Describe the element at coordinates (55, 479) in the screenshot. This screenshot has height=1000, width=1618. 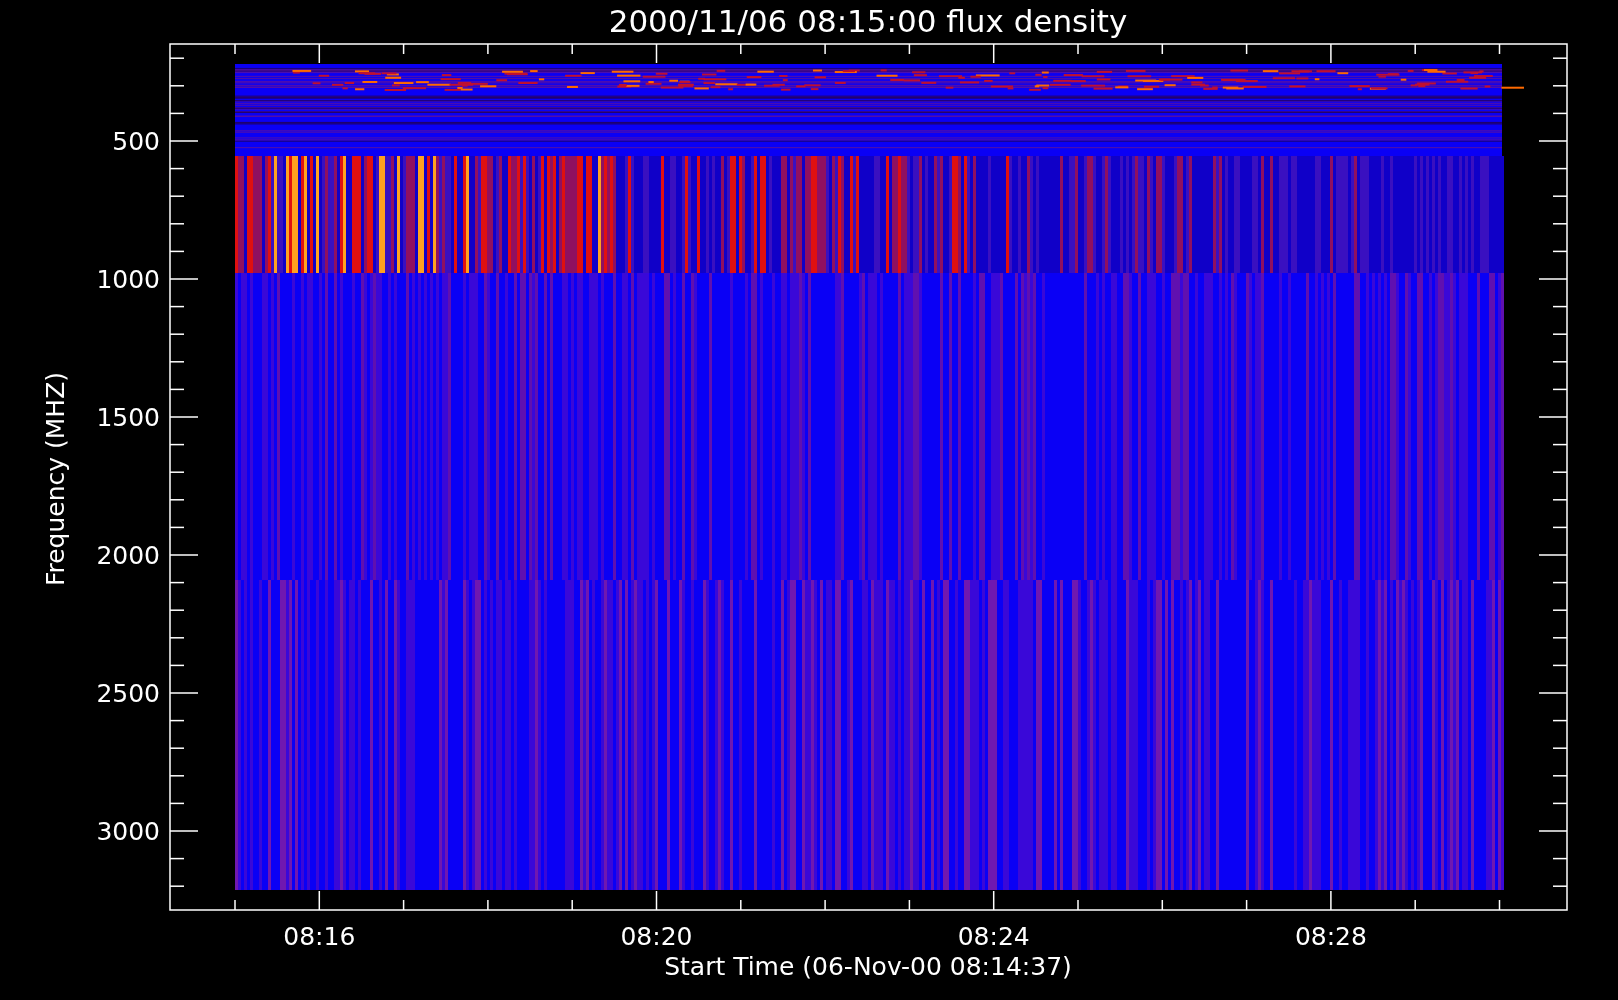
I see `y-axis-label: Frequency (MHZ)` at that location.